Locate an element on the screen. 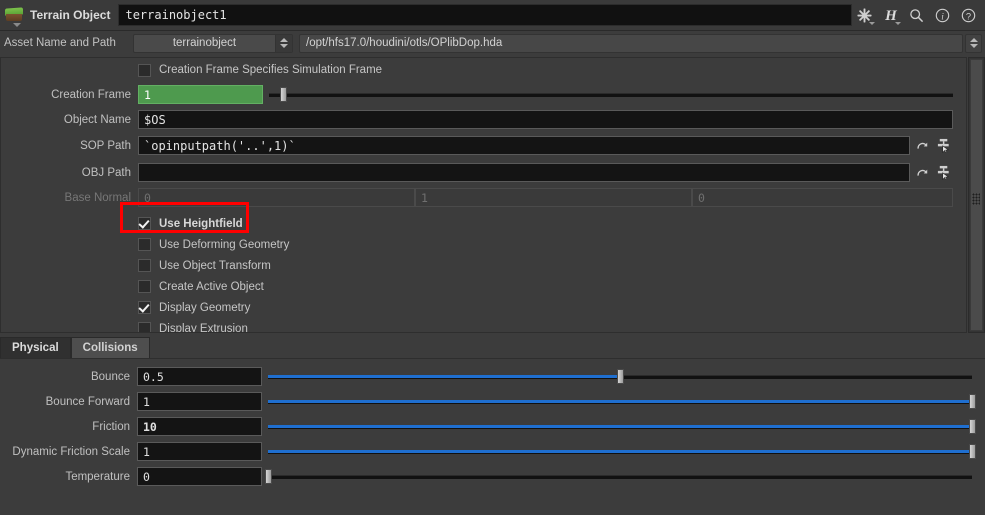 The image size is (985, 515). base-normal-y: 1 is located at coordinates (553, 197).